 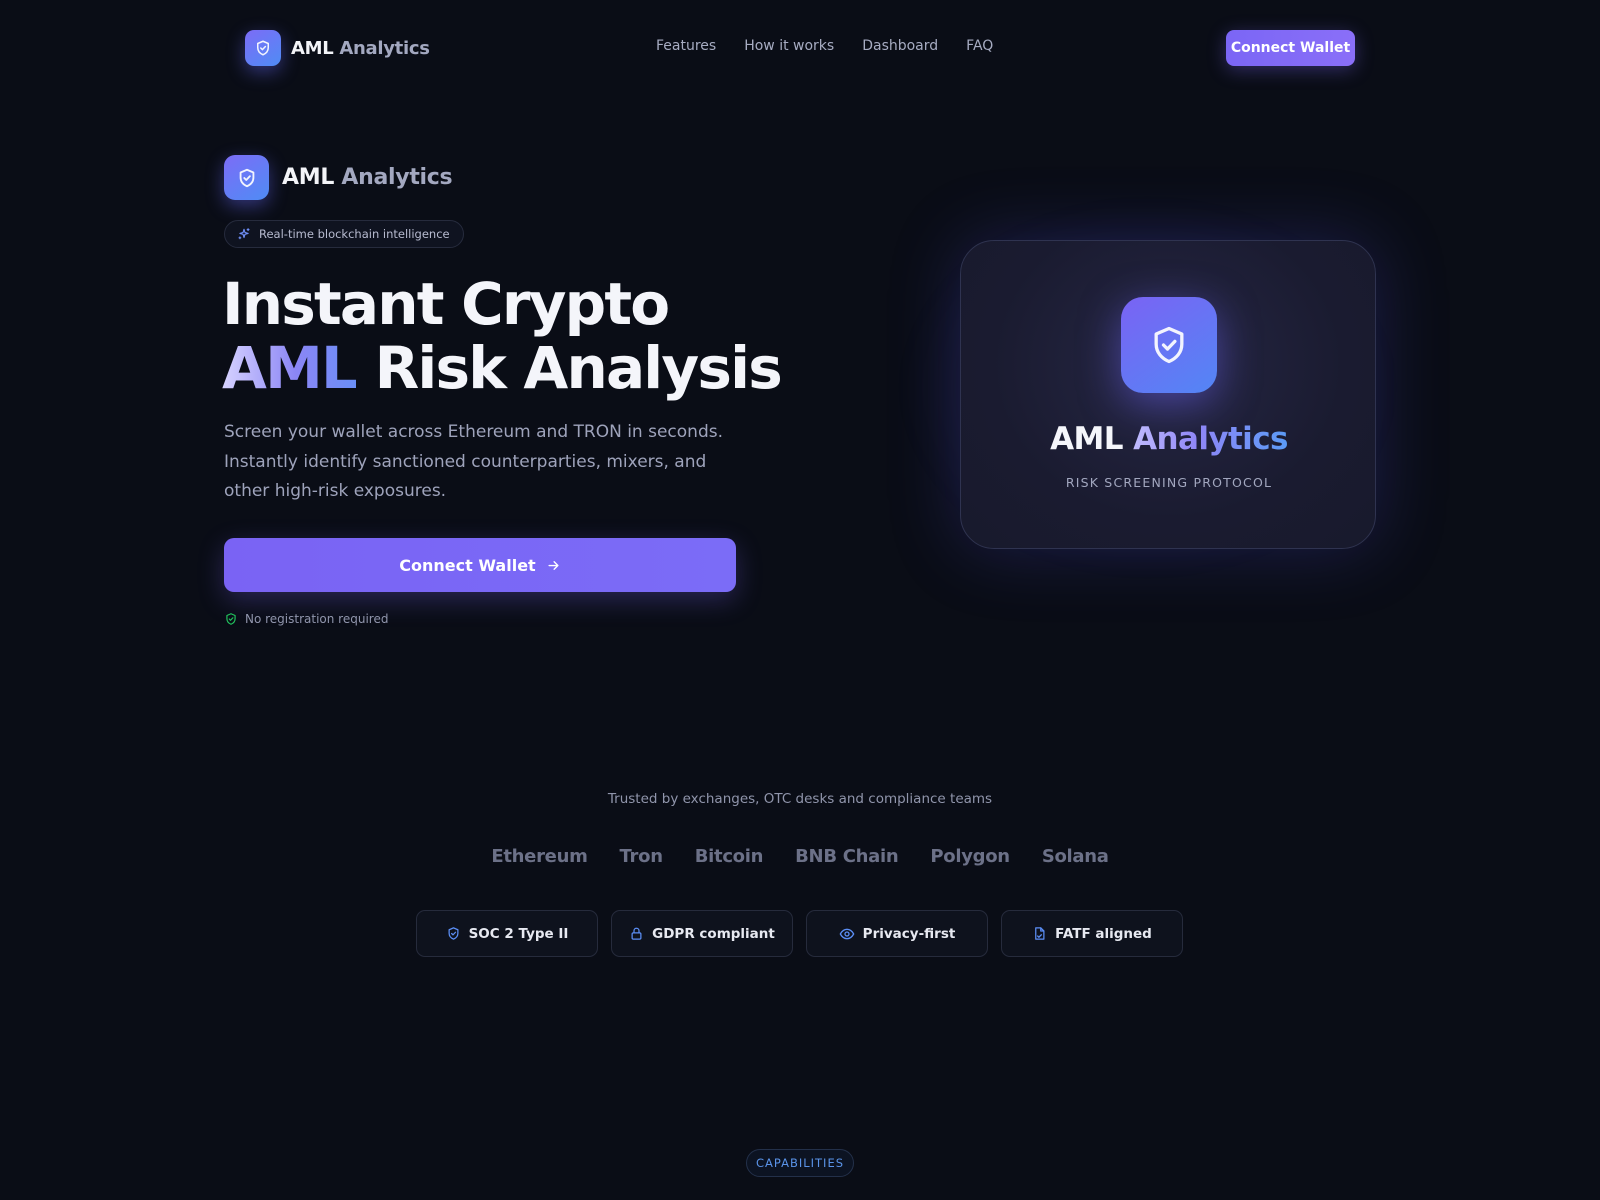 I want to click on badge-fatf: FATF aligned, so click(x=1092, y=933).